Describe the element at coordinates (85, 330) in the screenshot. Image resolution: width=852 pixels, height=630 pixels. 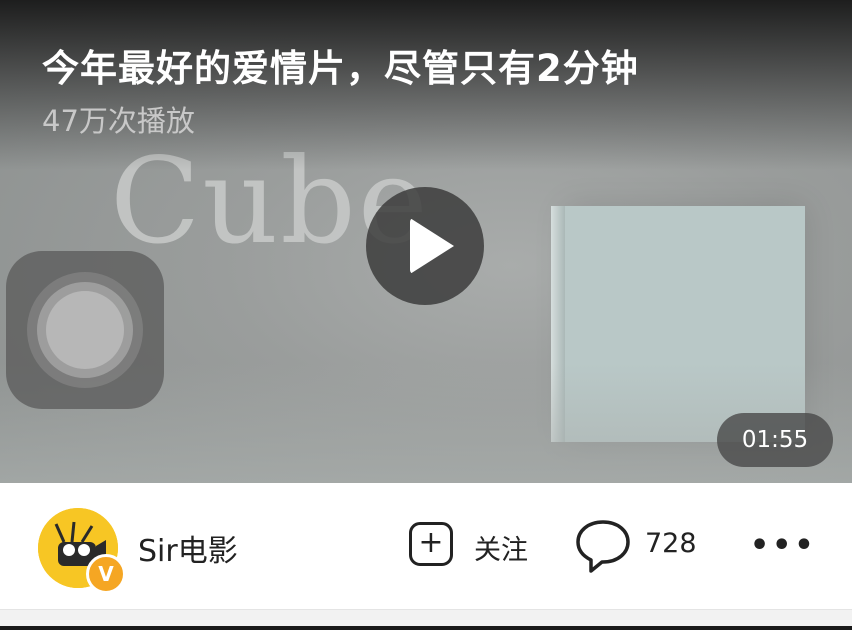
I see `assistive-touch-icon` at that location.